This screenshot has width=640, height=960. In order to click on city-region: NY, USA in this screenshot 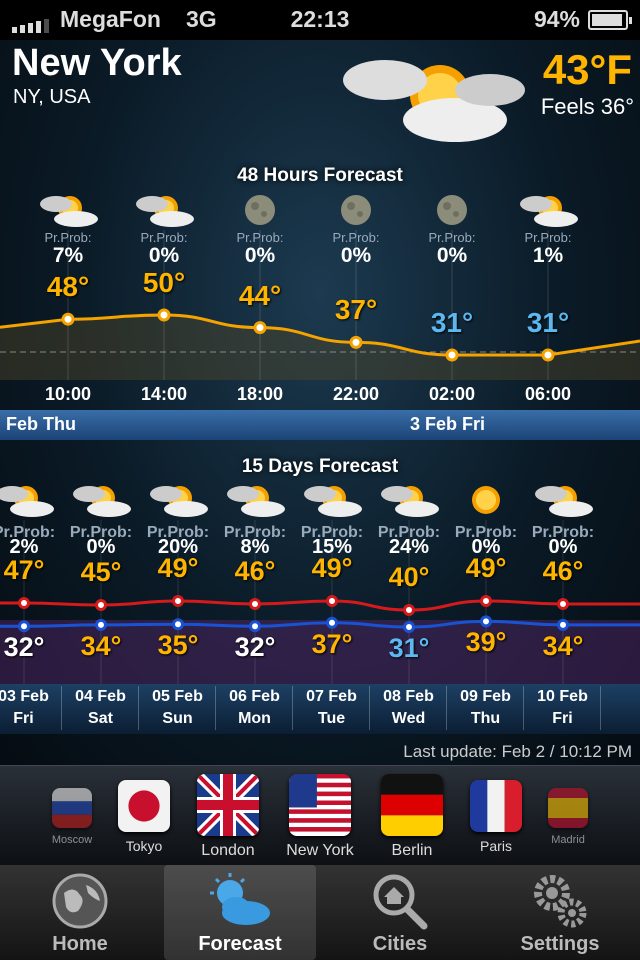, I will do `click(52, 97)`.